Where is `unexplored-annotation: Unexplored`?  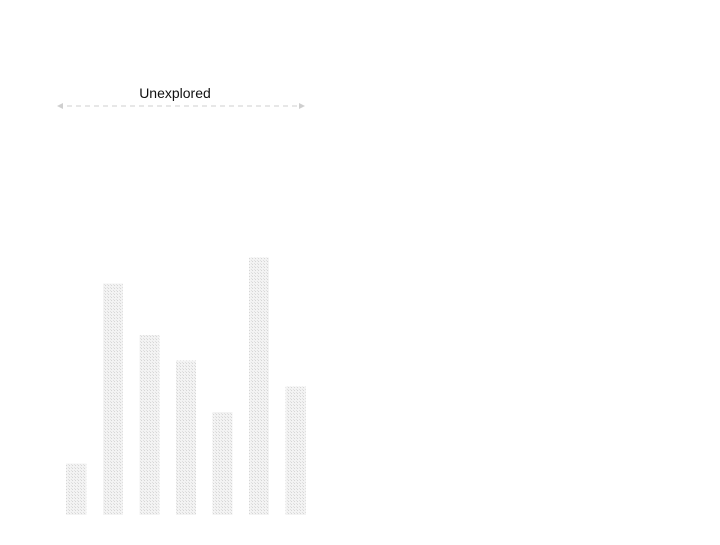
unexplored-annotation: Unexplored is located at coordinates (181, 97).